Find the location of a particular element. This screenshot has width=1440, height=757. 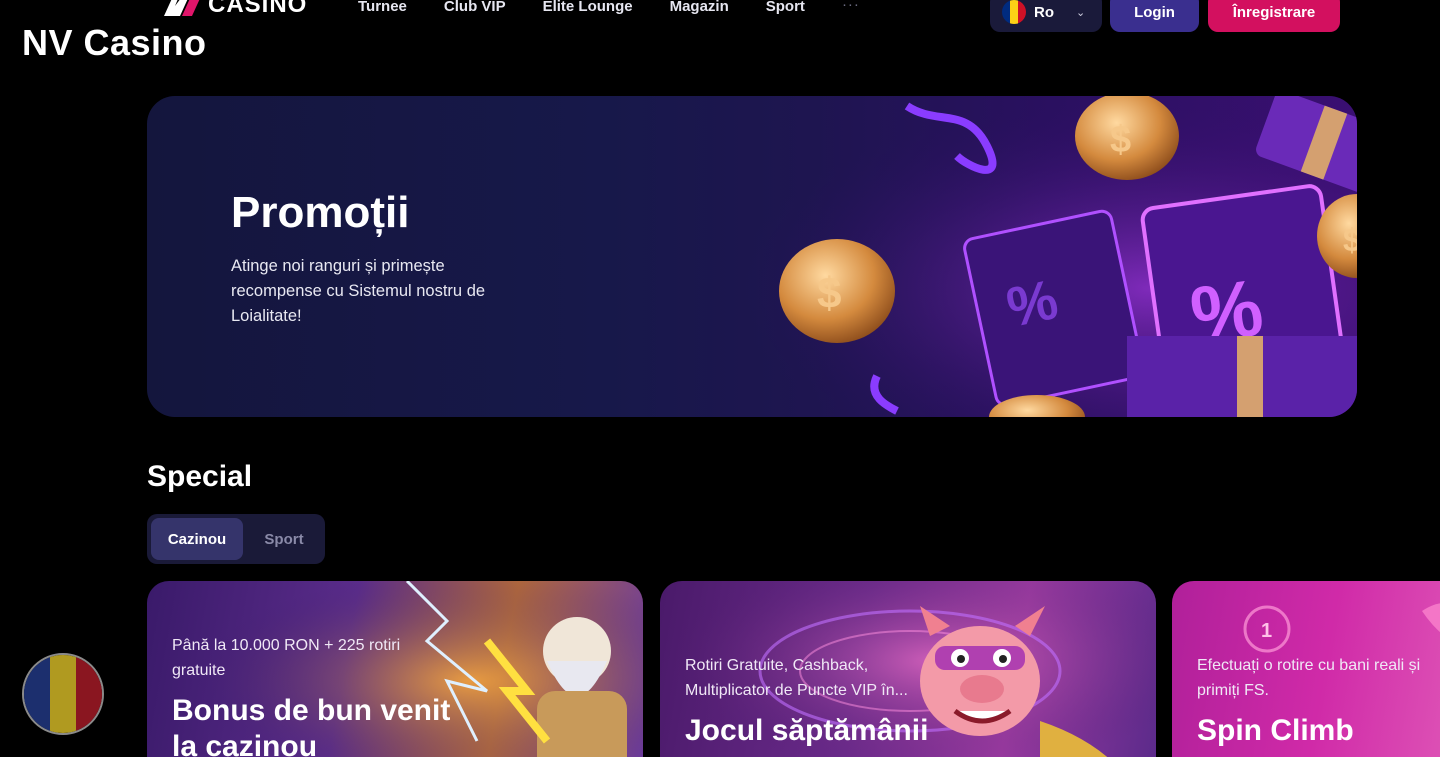

nav-item-elite-lounge: Elite Lounge is located at coordinates (588, 8).